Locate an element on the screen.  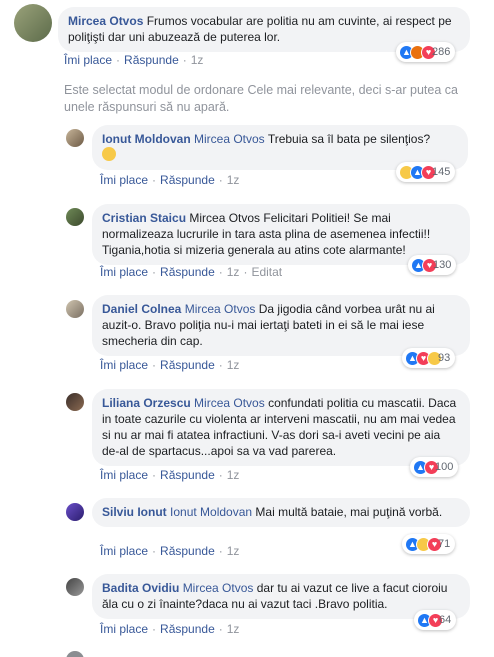
reaction-count: 286 is located at coordinates (441, 52).